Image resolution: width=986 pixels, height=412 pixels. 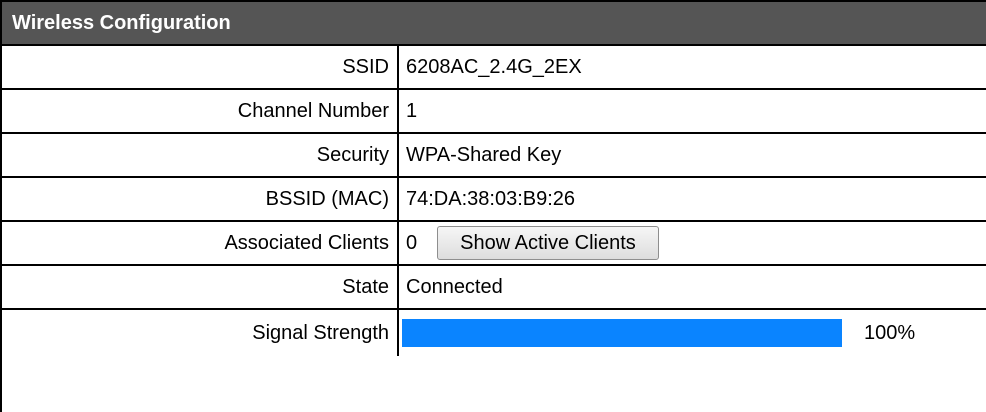 I want to click on bssid-row: BSSID (MAC) 74:DA:38:03:B9:26, so click(x=494, y=200).